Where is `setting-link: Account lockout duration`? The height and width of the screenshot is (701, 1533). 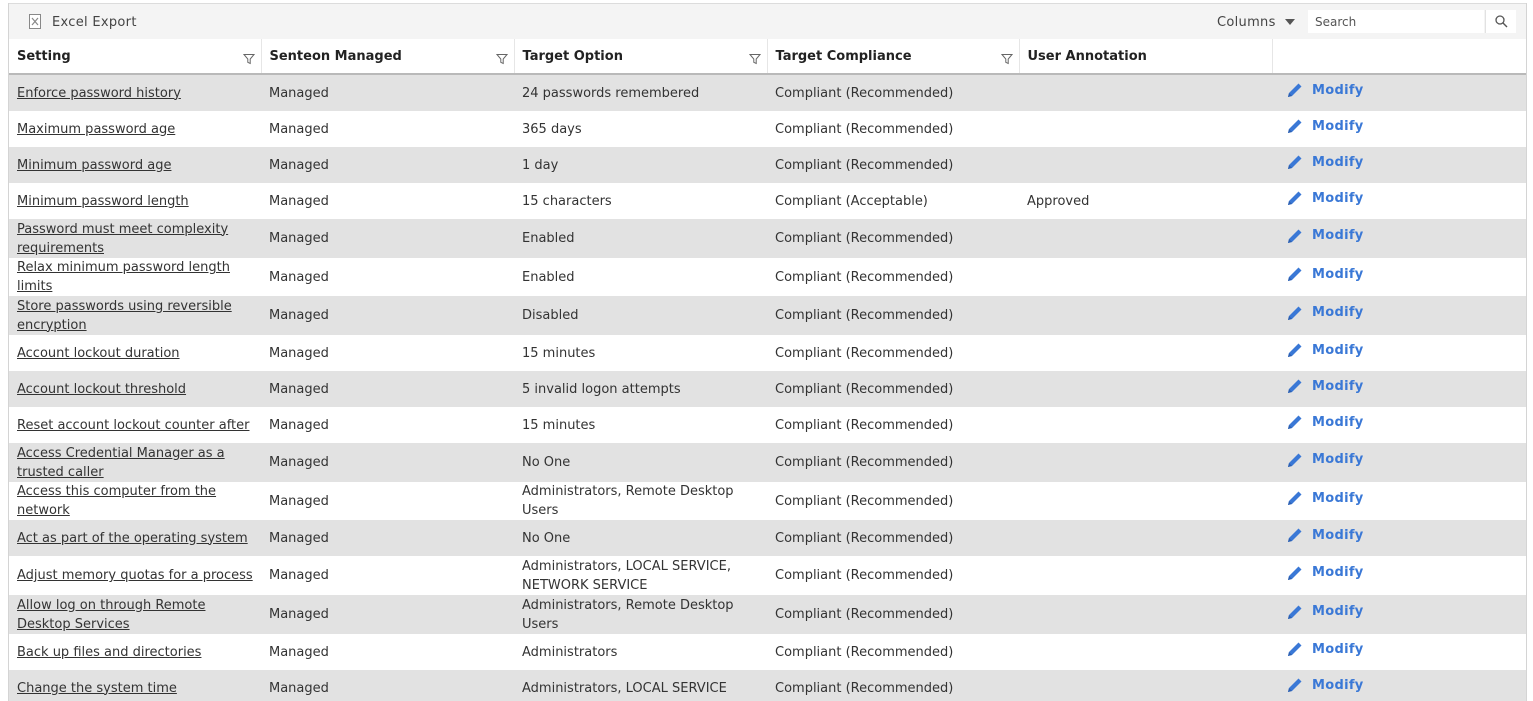
setting-link: Account lockout duration is located at coordinates (98, 353).